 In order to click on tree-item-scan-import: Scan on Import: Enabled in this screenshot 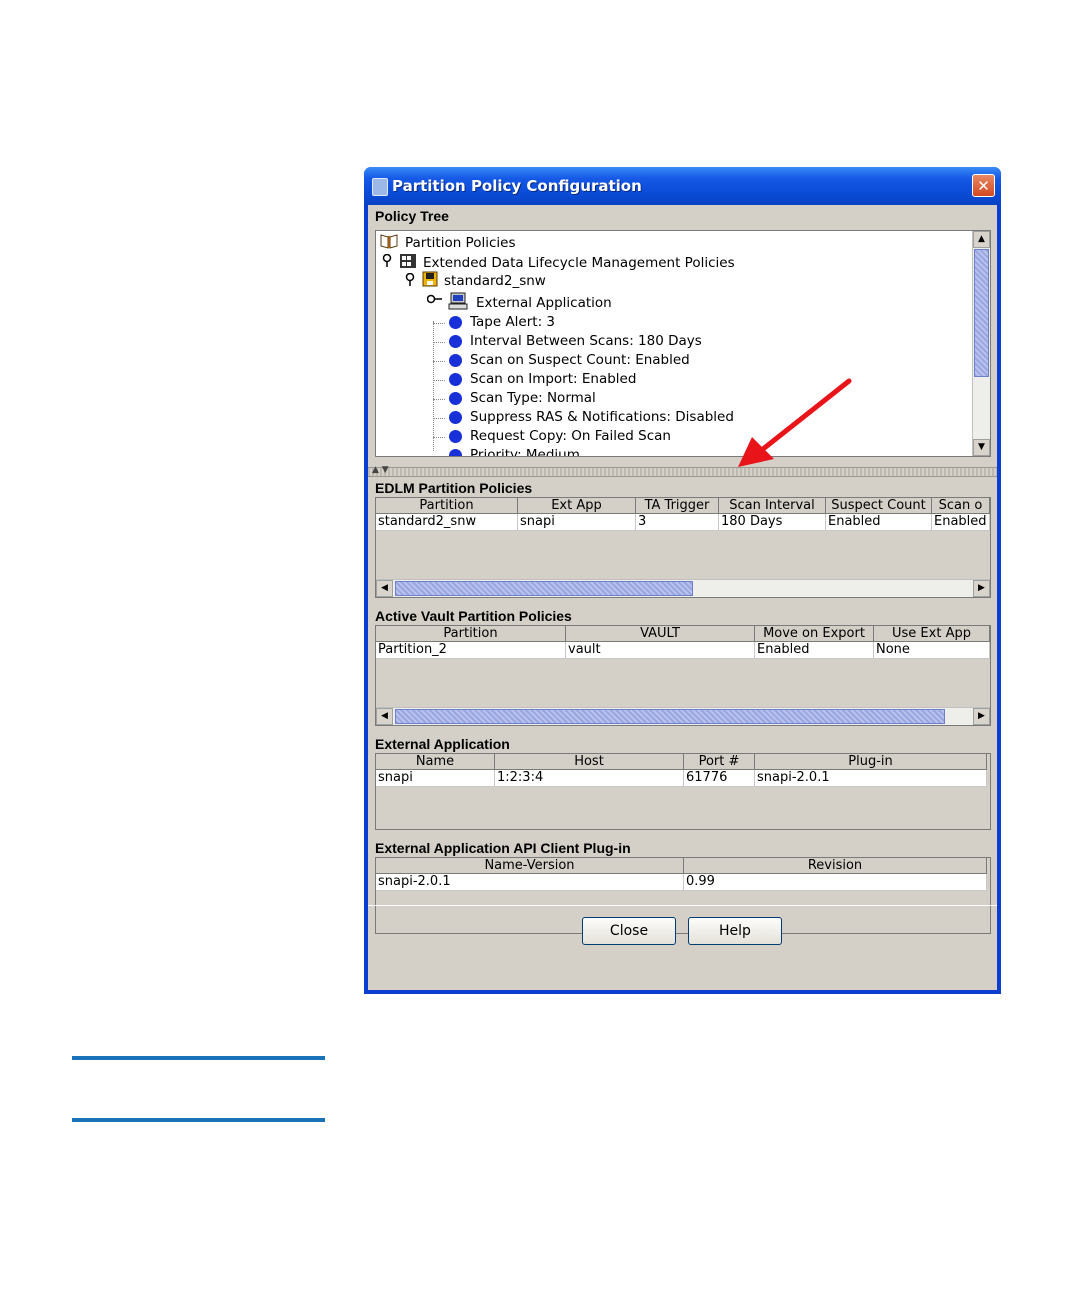, I will do `click(542, 379)`.